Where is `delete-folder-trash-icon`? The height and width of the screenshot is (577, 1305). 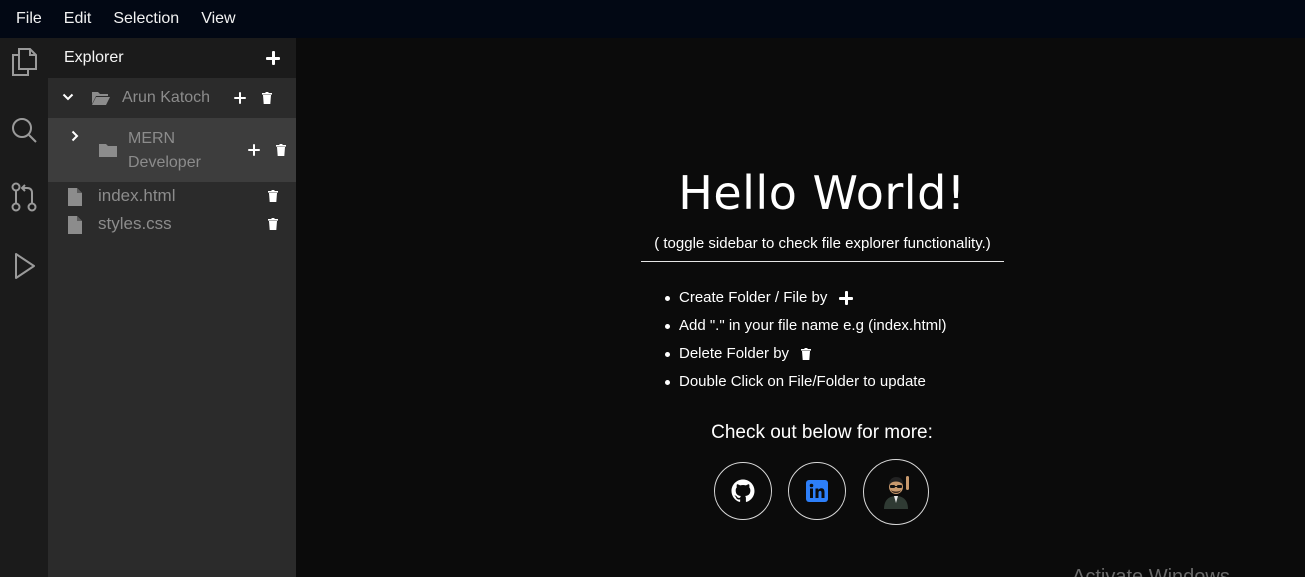
delete-folder-trash-icon is located at coordinates (267, 98).